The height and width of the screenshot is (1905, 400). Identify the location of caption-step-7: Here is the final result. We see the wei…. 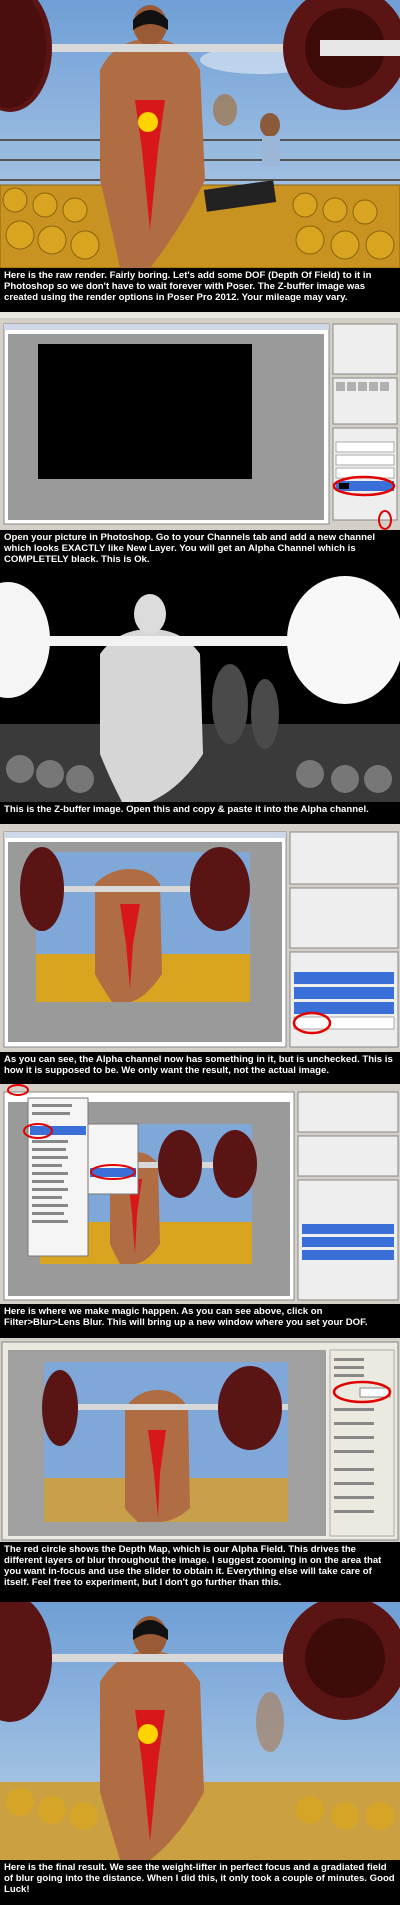
(200, 1882).